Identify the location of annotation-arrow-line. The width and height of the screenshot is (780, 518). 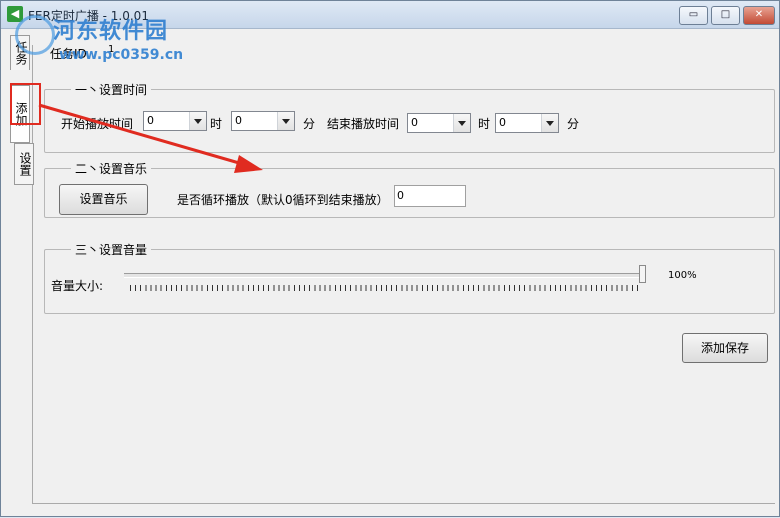
(142, 135).